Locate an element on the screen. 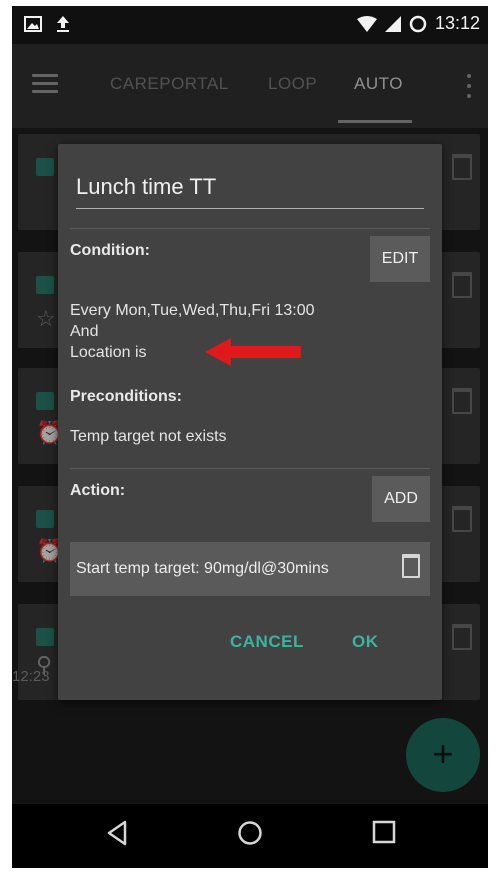 The height and width of the screenshot is (876, 500). action-heading: Action: is located at coordinates (98, 490).